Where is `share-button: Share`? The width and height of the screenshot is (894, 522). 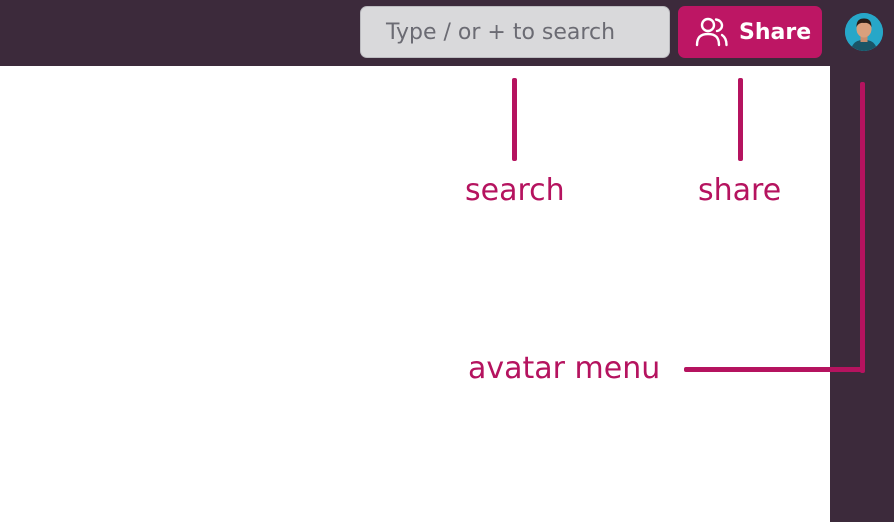 share-button: Share is located at coordinates (750, 32).